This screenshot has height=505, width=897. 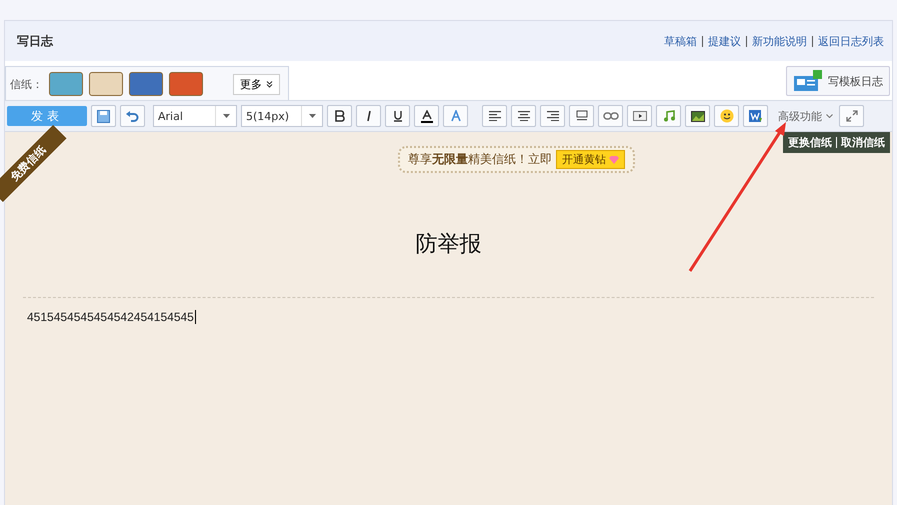 What do you see at coordinates (851, 116) in the screenshot?
I see `fullscreen-icon` at bounding box center [851, 116].